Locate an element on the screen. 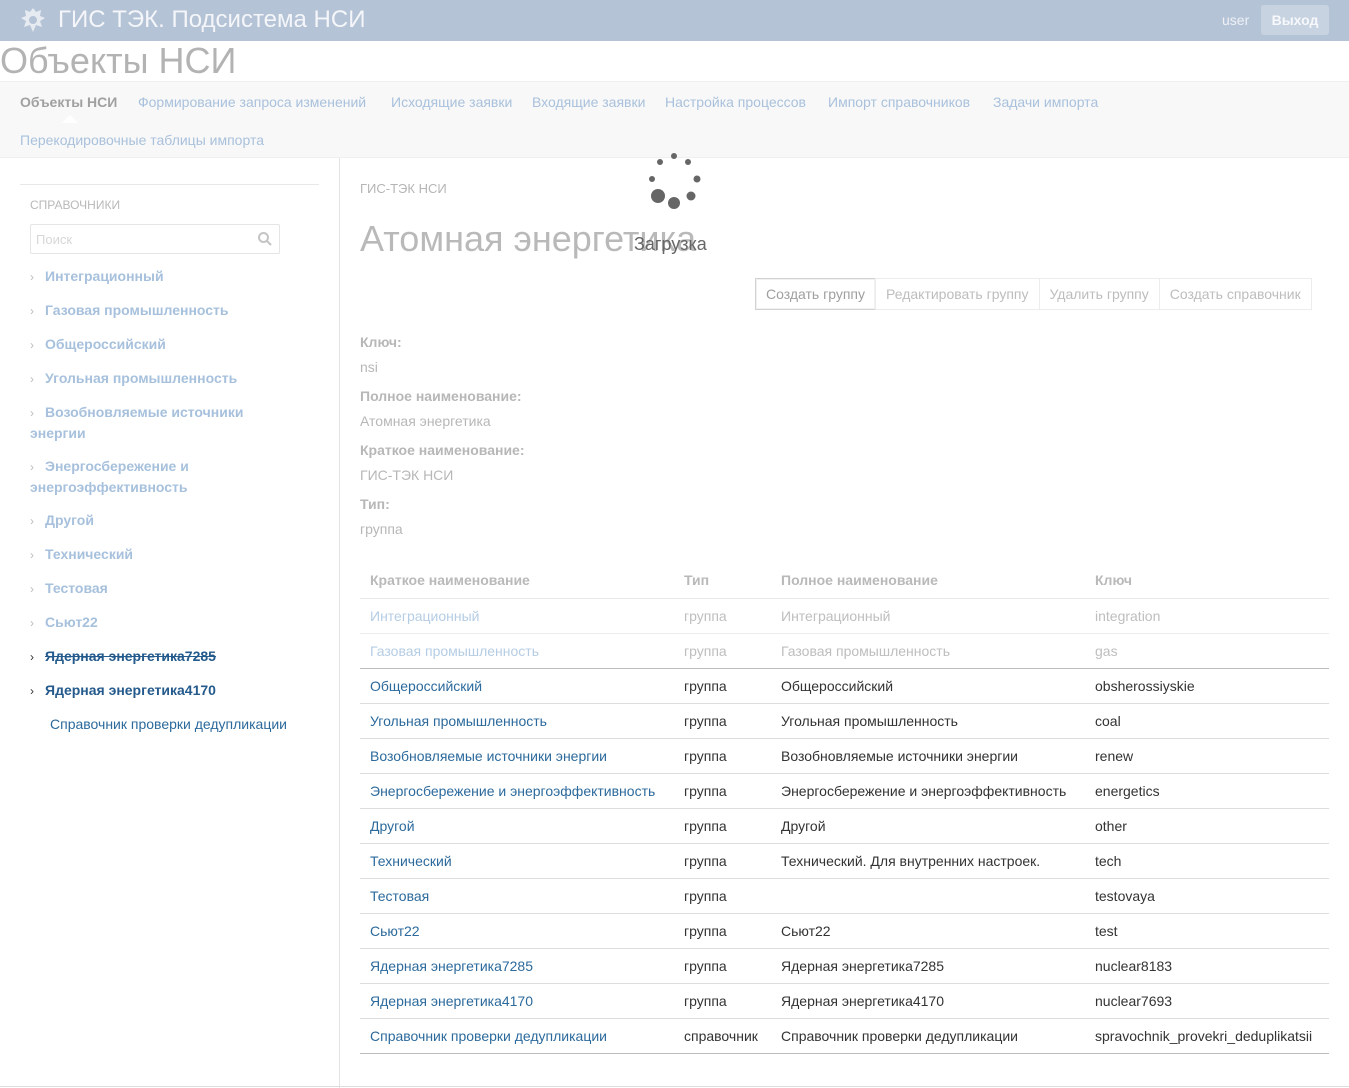  cell-full-name: Ядерная энергетика7285 is located at coordinates (928, 966).